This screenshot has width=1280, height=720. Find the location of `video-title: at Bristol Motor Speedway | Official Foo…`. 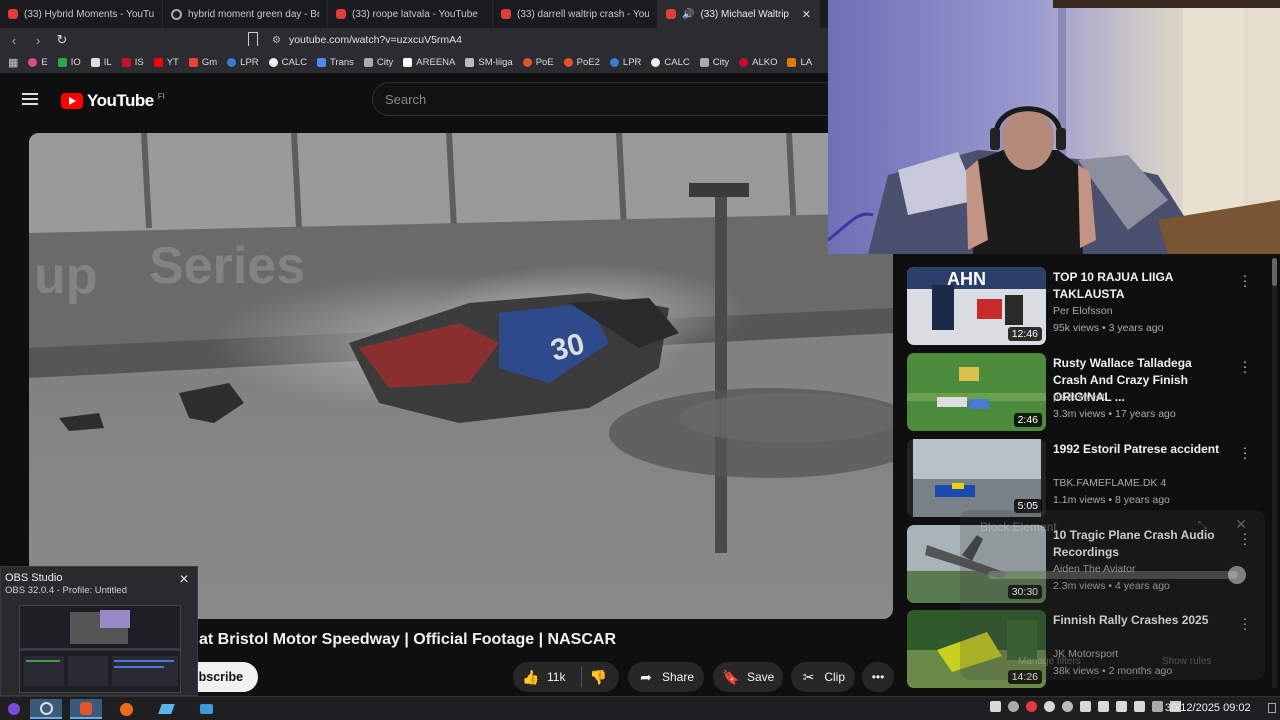

video-title: at Bristol Motor Speedway | Official Foo… is located at coordinates (407, 639).